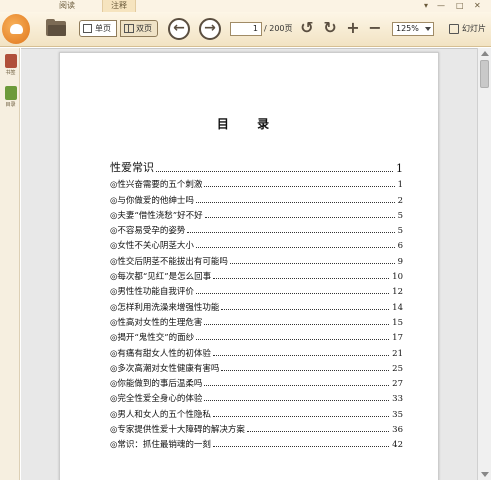  I want to click on zoom-in-icon: +, so click(353, 28).